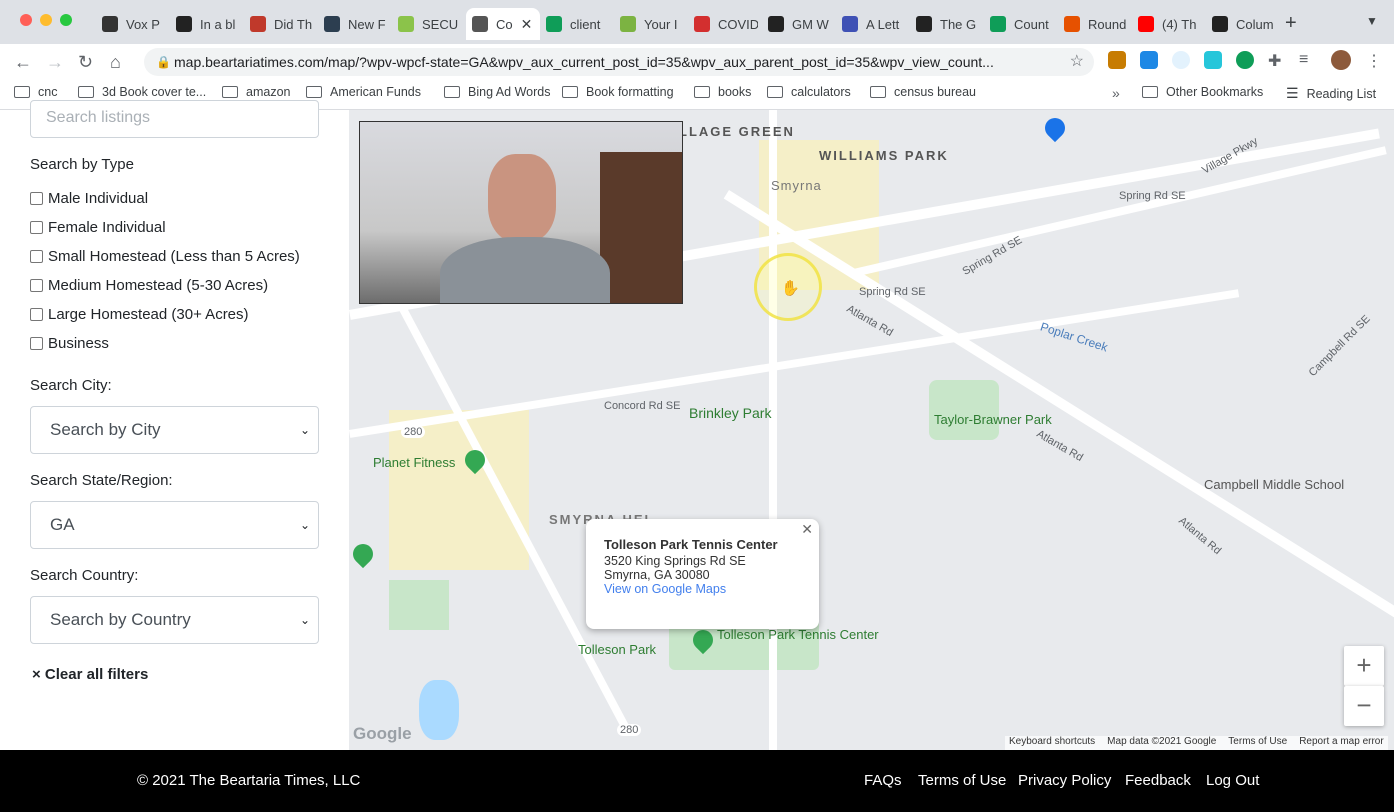  Describe the element at coordinates (413, 432) in the screenshot. I see `route-shield: 280` at that location.